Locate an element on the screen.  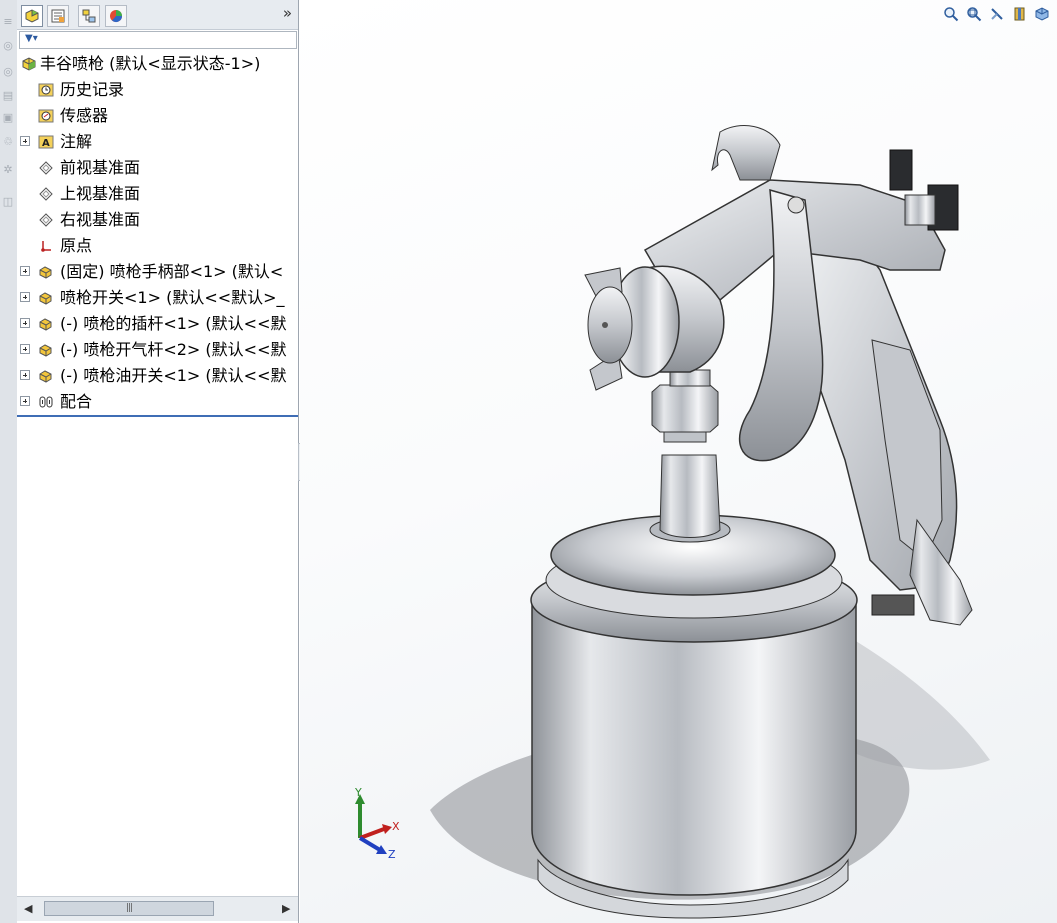
command-icon: ✲ is located at coordinates (8, 170).